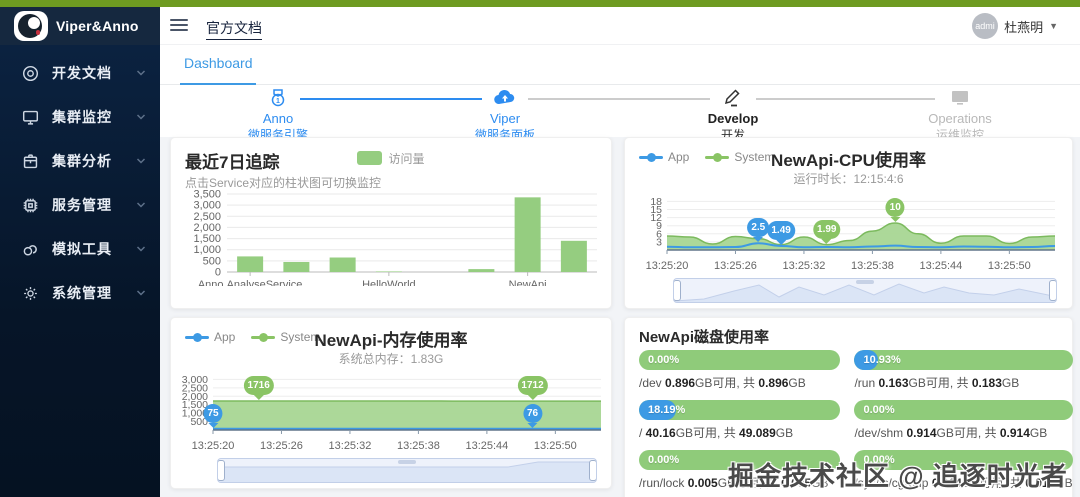 The width and height of the screenshot is (1080, 497). I want to click on data-marker-1.99: 1.99, so click(827, 229).